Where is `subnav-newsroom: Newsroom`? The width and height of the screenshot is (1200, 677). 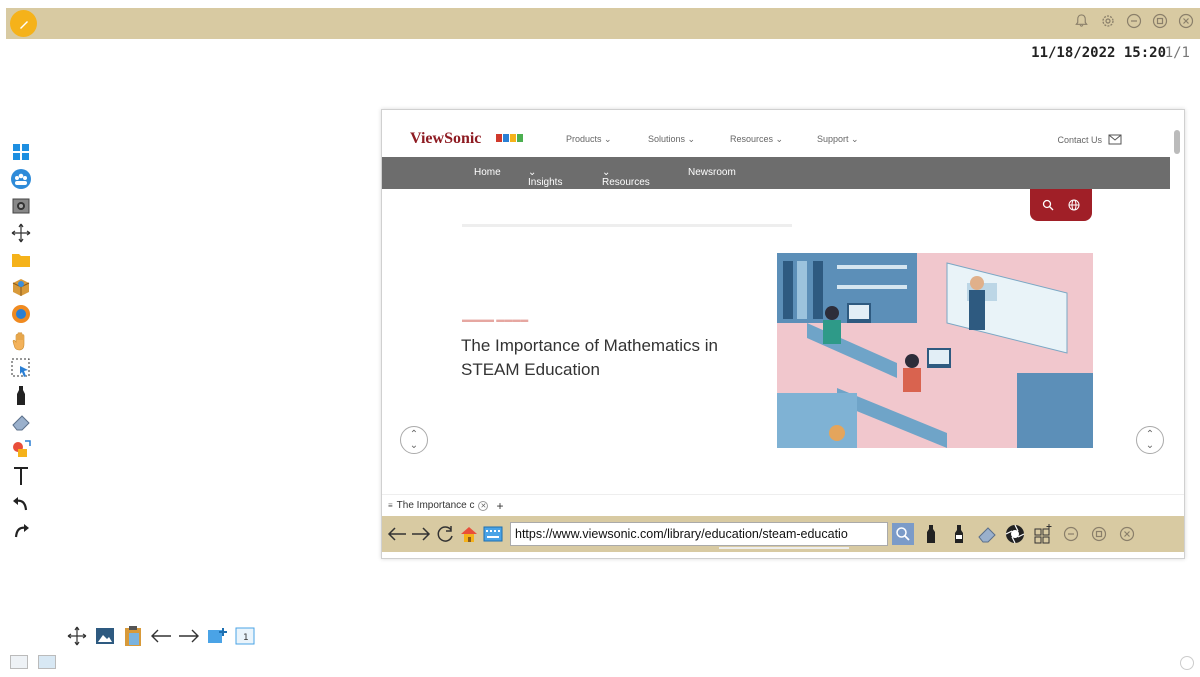
subnav-newsroom: Newsroom is located at coordinates (712, 172).